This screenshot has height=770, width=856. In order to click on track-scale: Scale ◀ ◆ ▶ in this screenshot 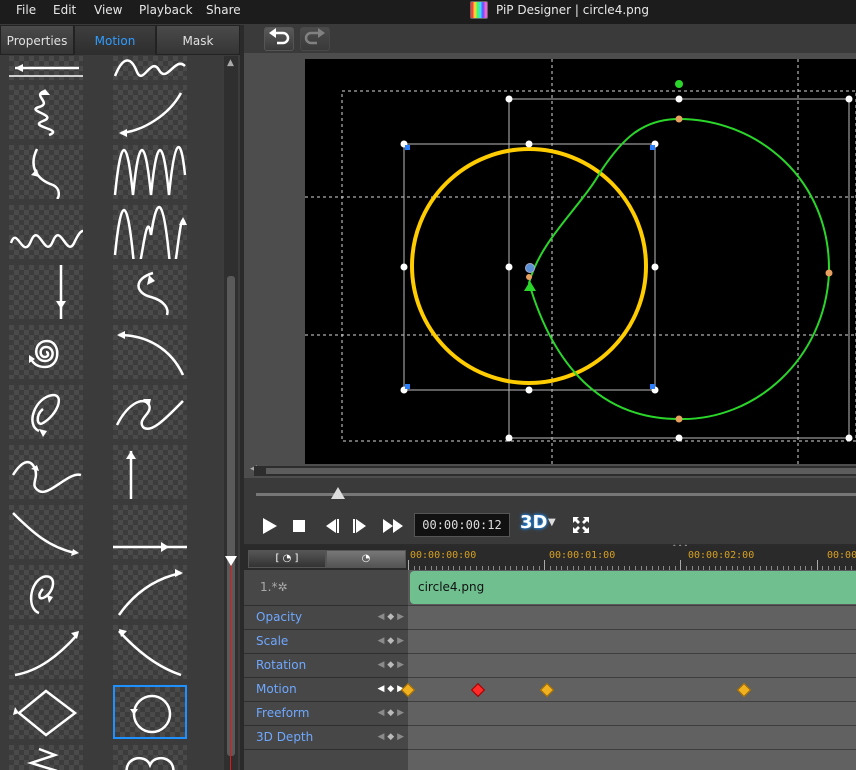, I will do `click(326, 641)`.